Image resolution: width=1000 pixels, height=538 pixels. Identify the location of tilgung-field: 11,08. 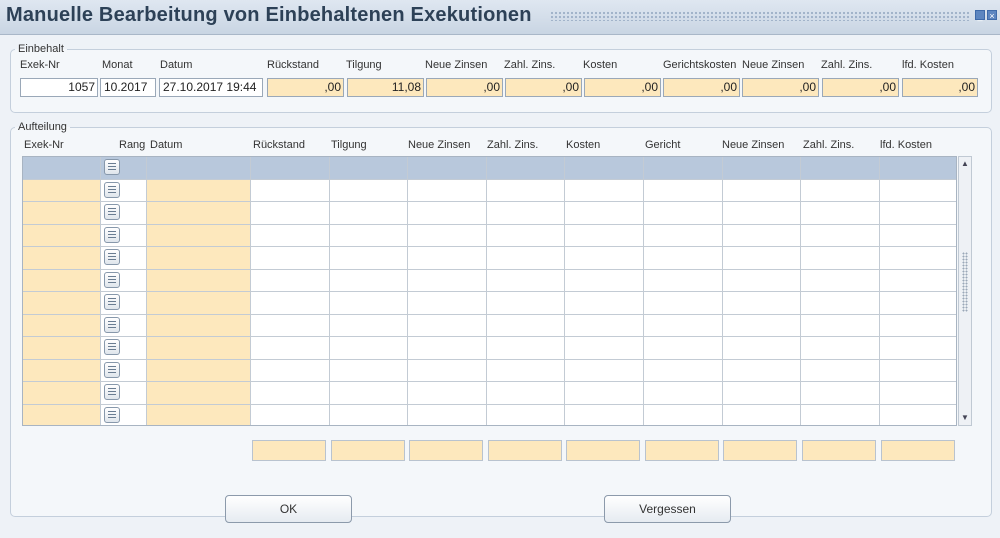
(385, 87).